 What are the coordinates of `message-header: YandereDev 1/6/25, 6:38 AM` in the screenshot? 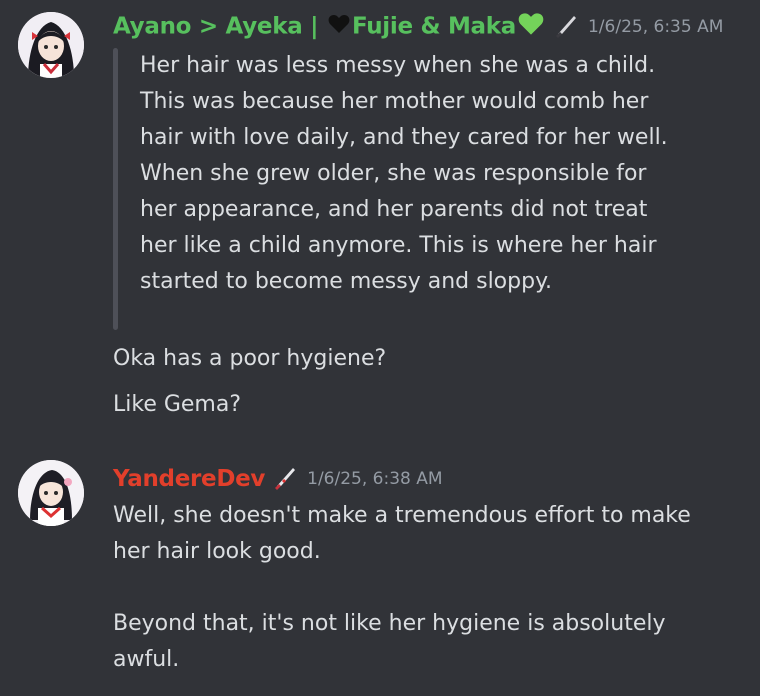 It's located at (278, 479).